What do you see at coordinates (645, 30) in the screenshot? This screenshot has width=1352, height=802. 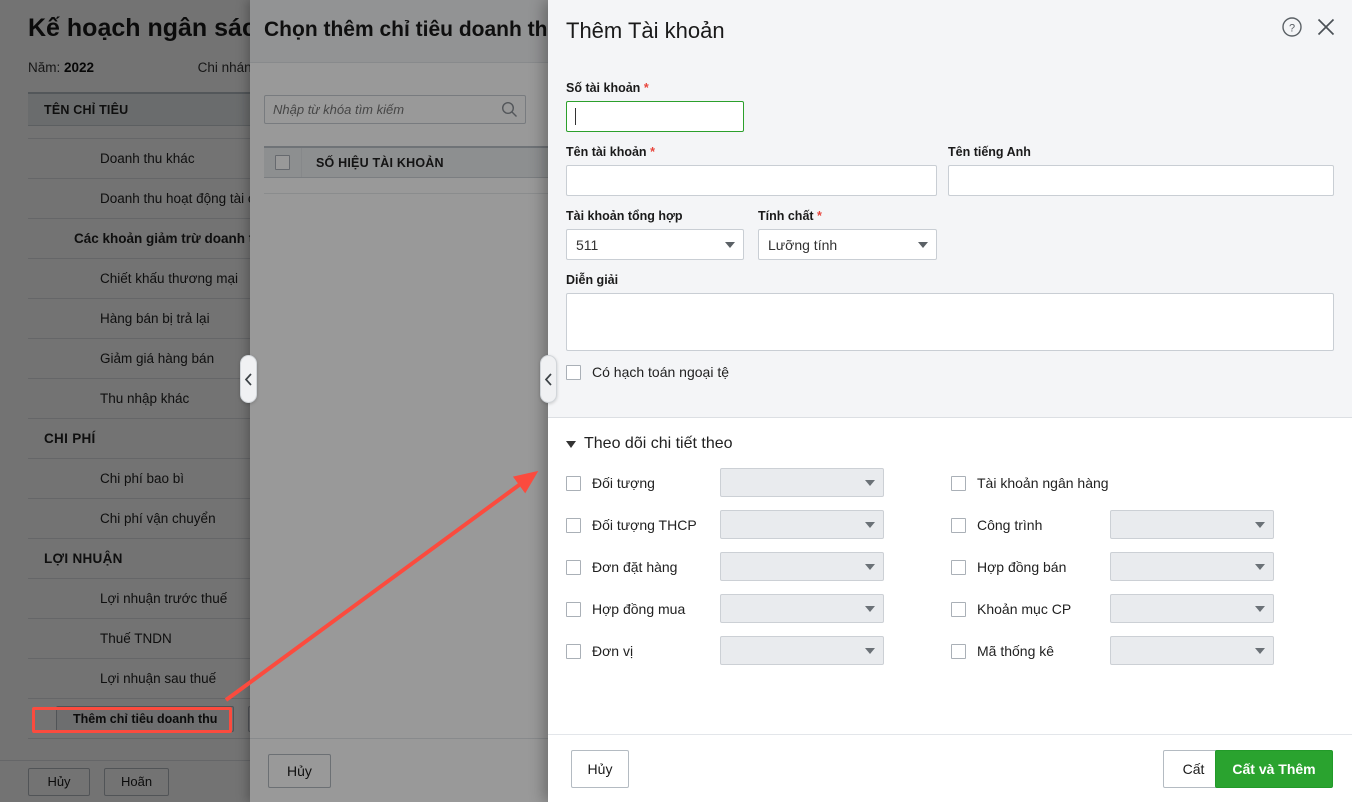 I see `dialog-title: Thêm Tài khoản` at bounding box center [645, 30].